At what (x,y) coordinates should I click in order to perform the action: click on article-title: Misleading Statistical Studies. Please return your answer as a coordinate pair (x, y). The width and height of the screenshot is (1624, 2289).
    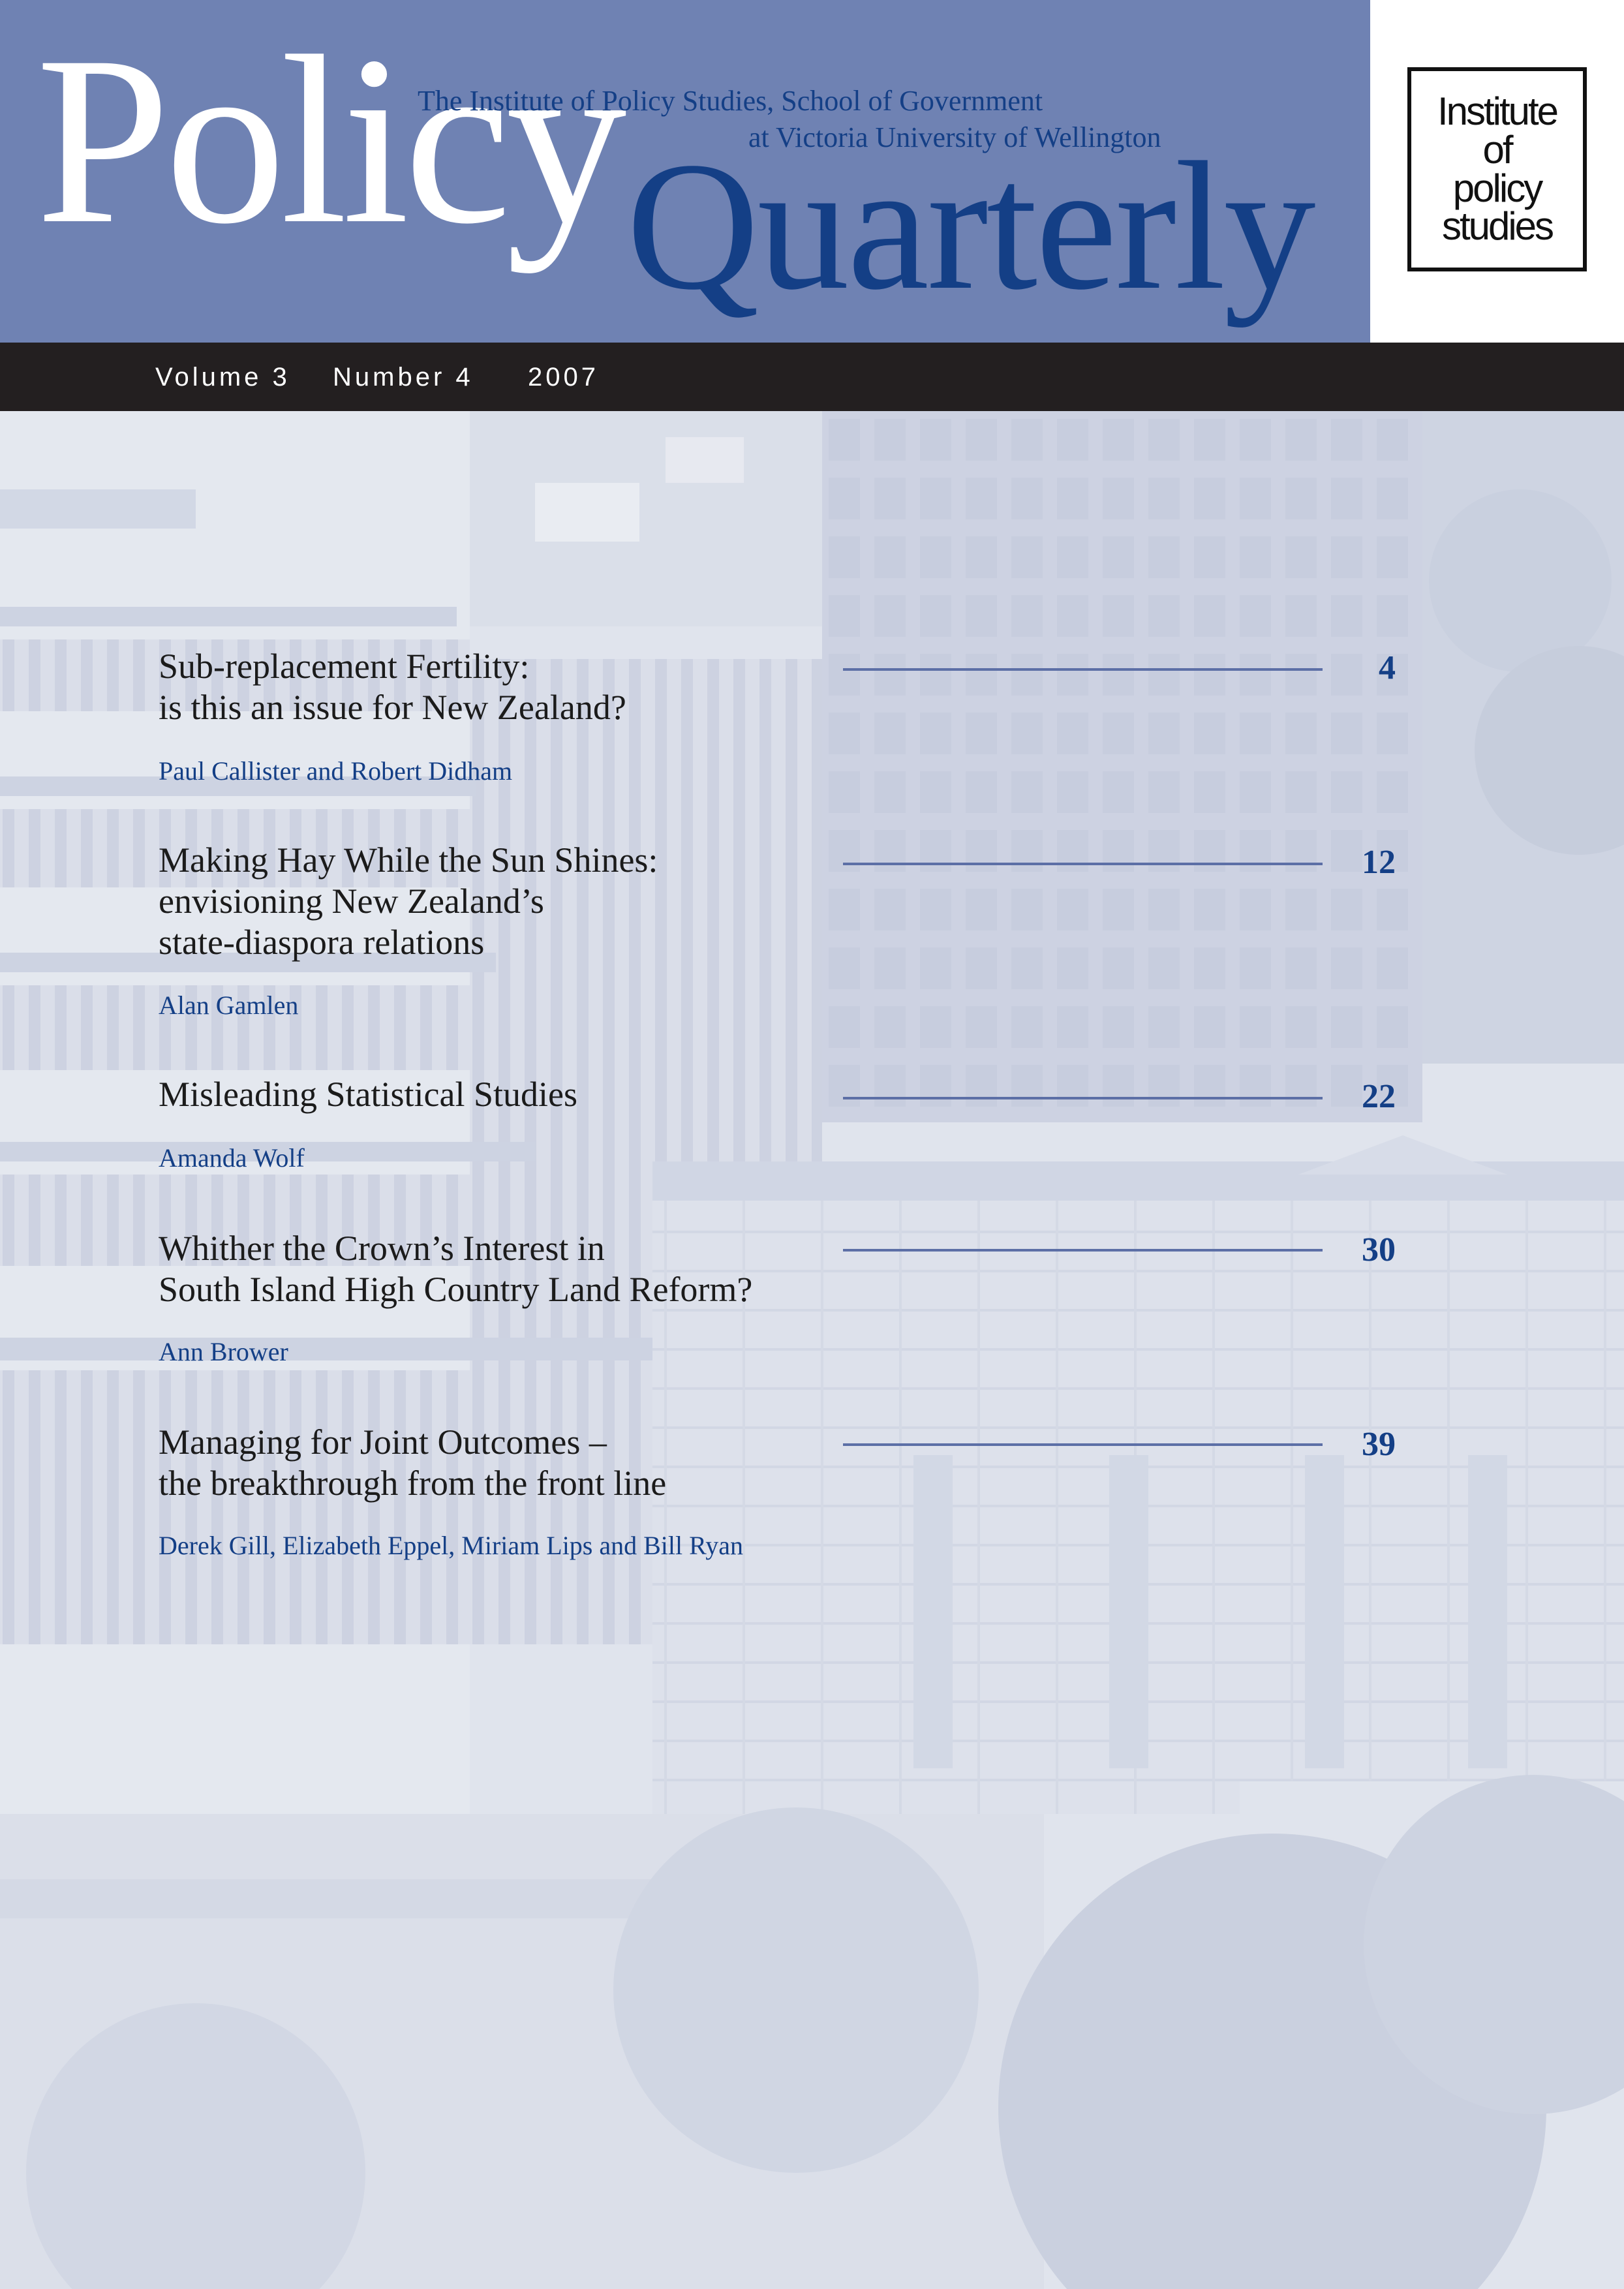
    Looking at the image, I should click on (368, 1094).